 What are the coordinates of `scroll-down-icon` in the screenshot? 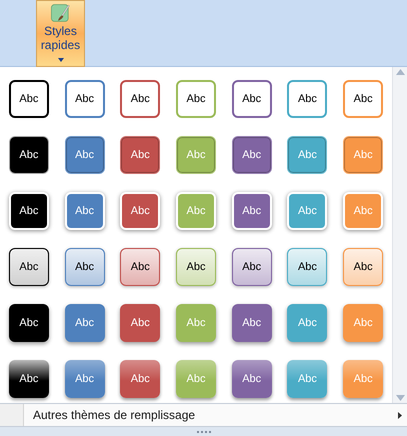 It's located at (400, 398).